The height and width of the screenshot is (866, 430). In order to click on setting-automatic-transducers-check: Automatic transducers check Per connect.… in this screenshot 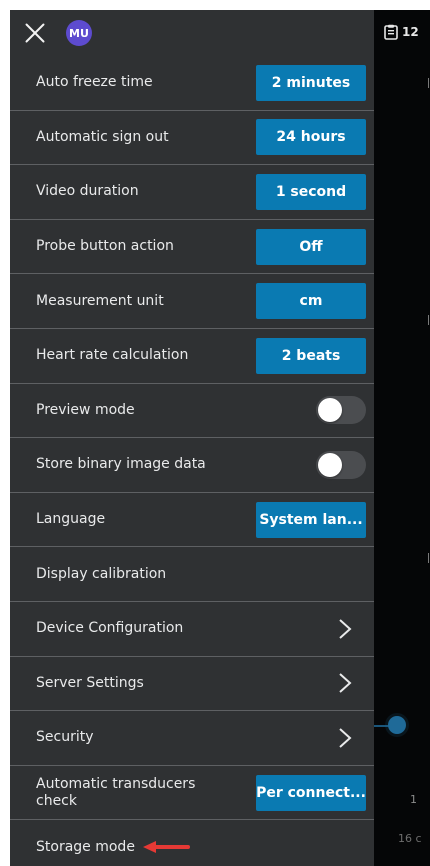, I will do `click(192, 793)`.